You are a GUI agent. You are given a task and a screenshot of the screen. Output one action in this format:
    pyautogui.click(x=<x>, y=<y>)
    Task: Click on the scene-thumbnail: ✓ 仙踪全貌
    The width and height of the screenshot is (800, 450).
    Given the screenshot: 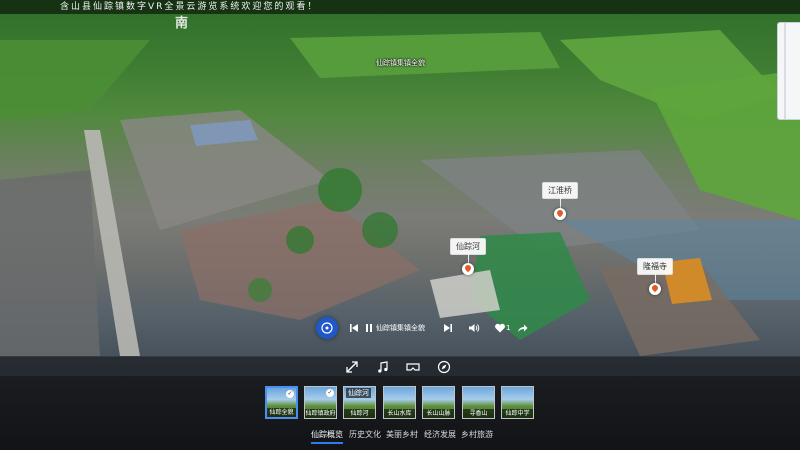 What is the action you would take?
    pyautogui.click(x=281, y=402)
    